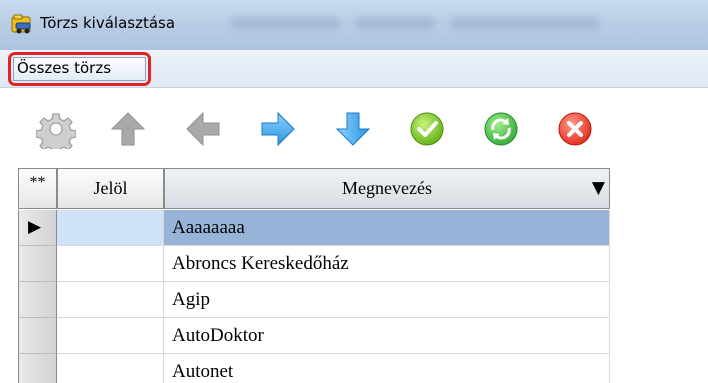  I want to click on column-header-label: Megnevezés, so click(387, 188).